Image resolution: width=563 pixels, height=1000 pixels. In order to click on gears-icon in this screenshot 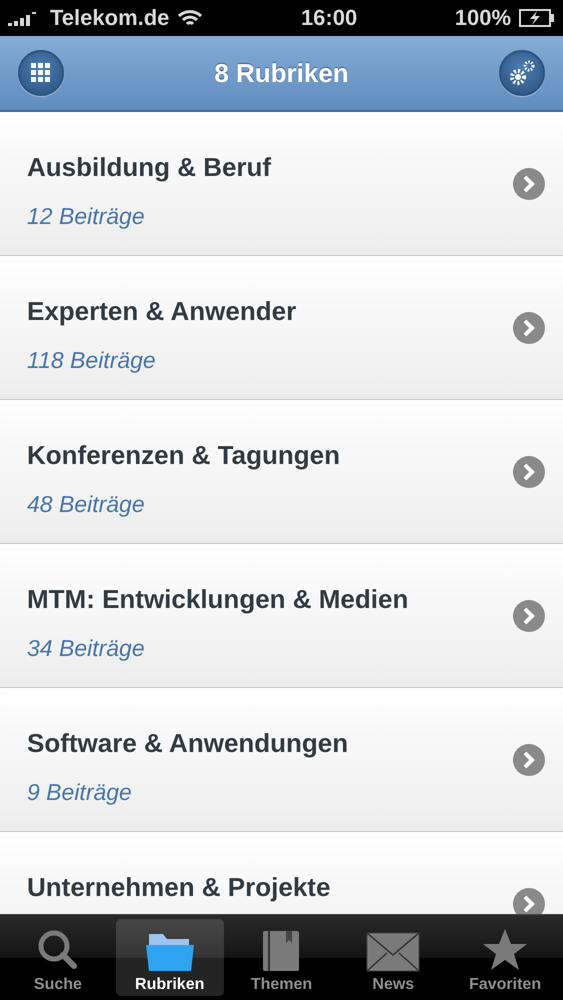, I will do `click(522, 73)`.